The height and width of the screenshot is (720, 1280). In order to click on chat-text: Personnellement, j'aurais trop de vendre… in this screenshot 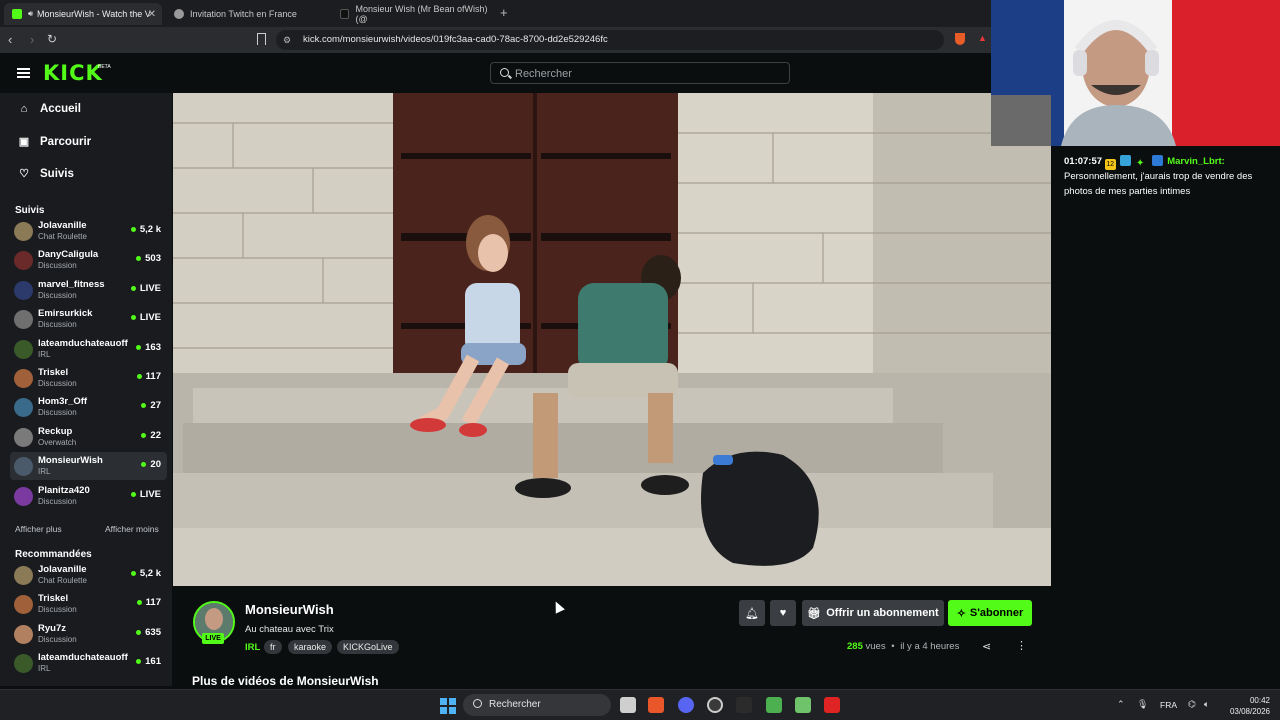, I will do `click(1158, 184)`.